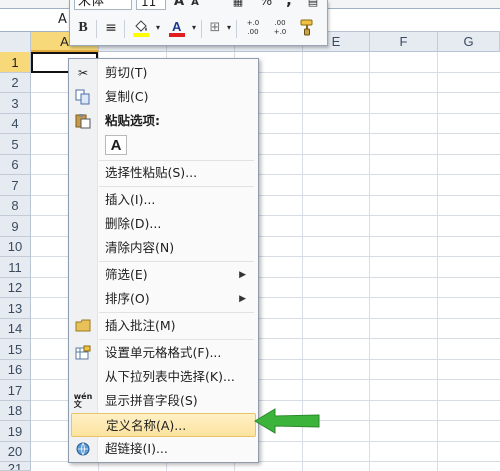 This screenshot has width=500, height=471. I want to click on name-box-value: A, so click(62, 19).